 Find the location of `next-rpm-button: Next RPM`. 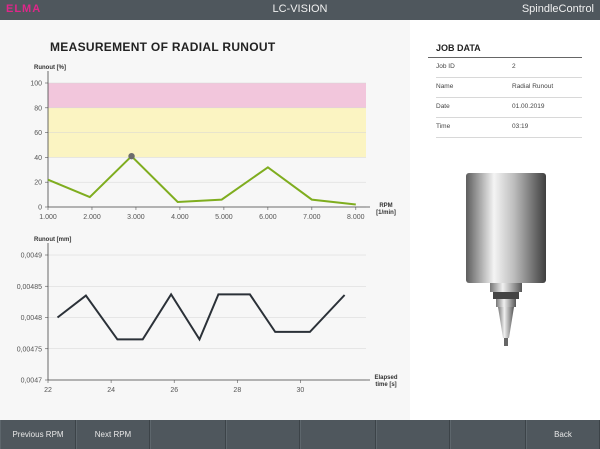

next-rpm-button: Next RPM is located at coordinates (113, 434).